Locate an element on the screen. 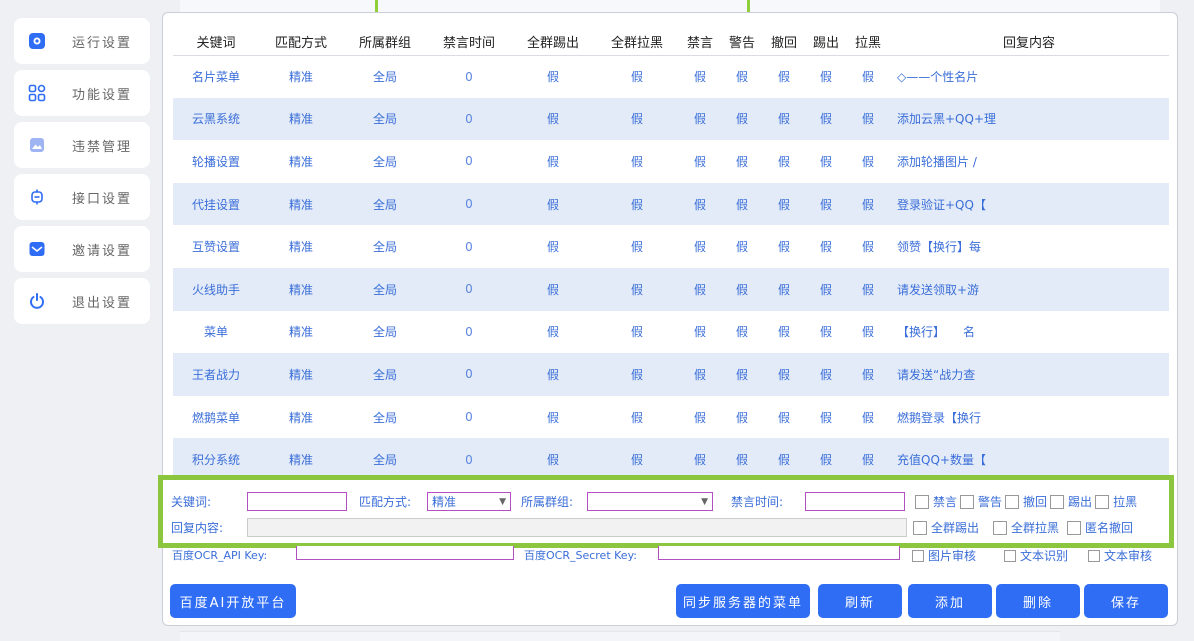 The height and width of the screenshot is (641, 1194). column-header: 全群踢出 is located at coordinates (553, 42).